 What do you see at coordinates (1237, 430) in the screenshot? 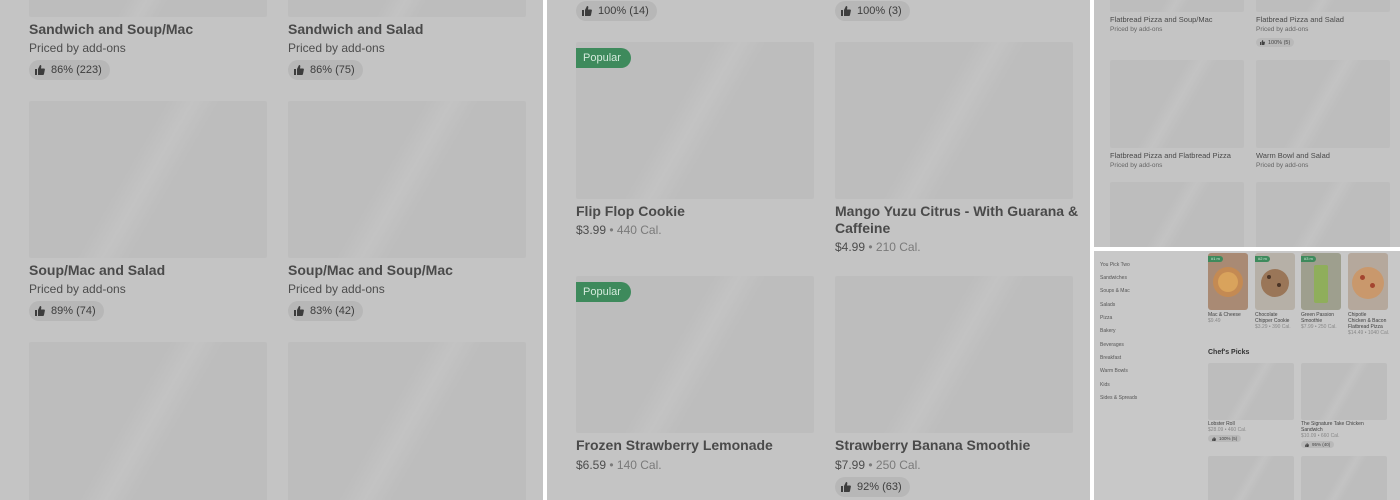
I see `calories: 460 Cal.` at bounding box center [1237, 430].